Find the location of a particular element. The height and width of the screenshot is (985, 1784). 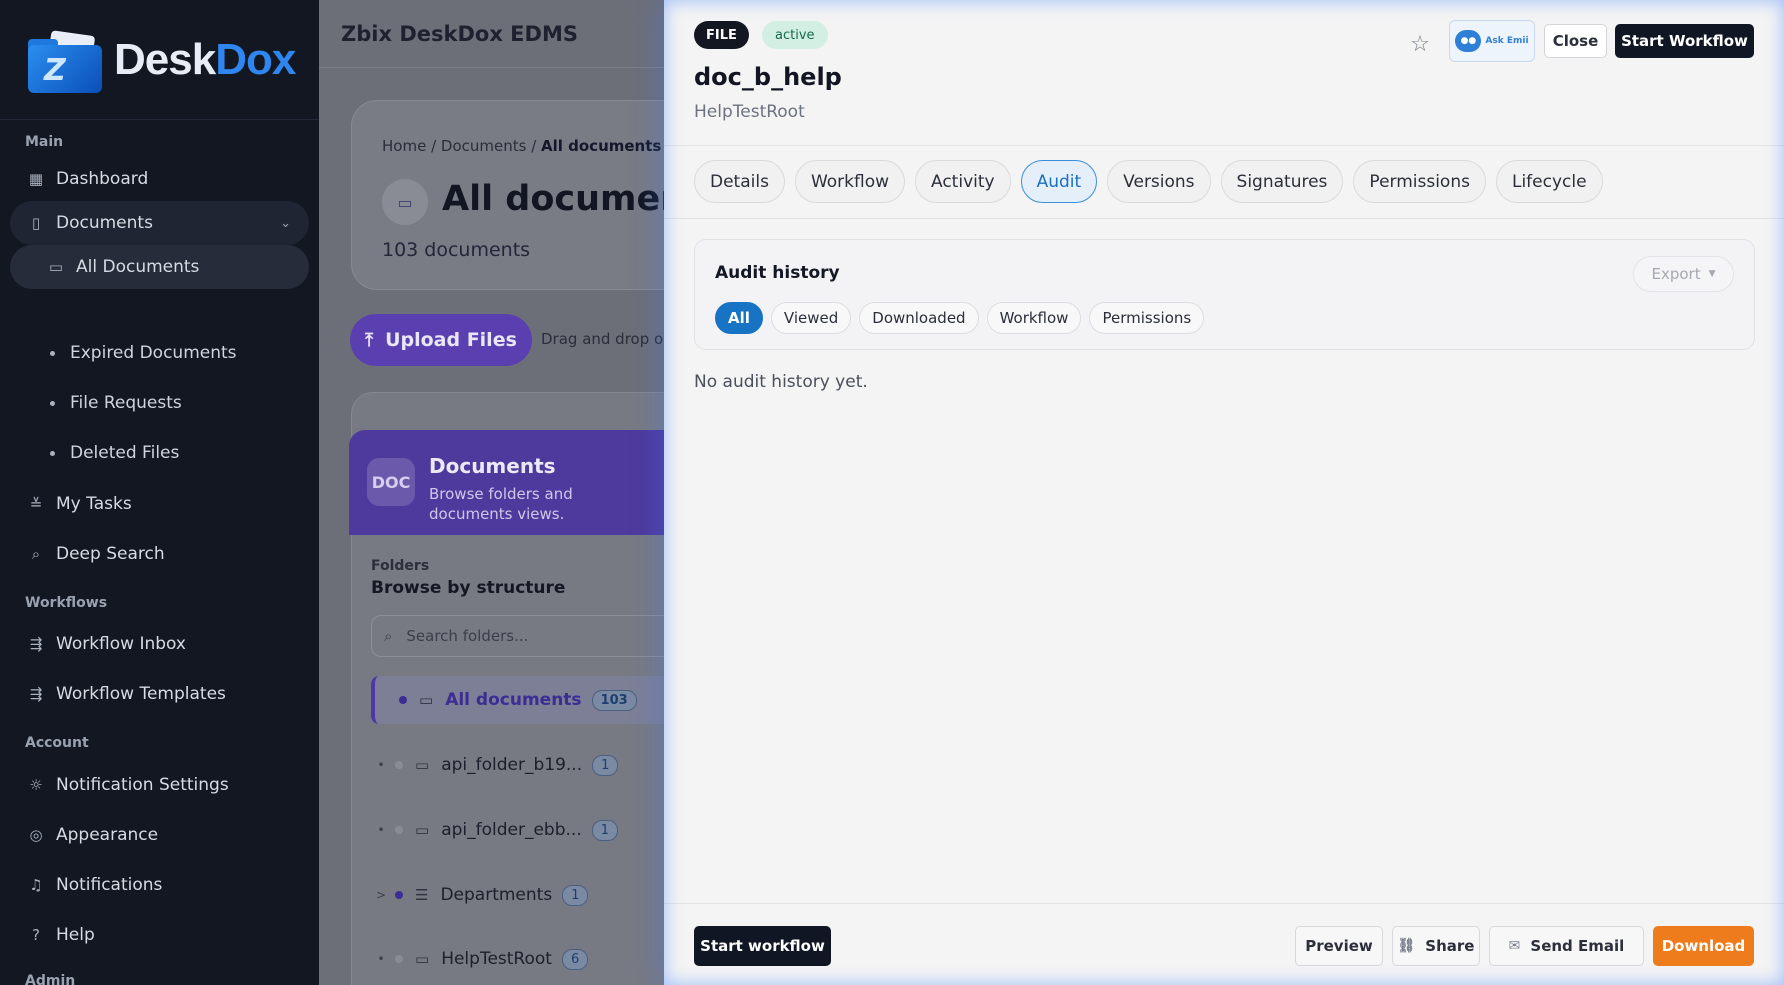

upload-files-button: ⤒ Upload Files is located at coordinates (441, 340).